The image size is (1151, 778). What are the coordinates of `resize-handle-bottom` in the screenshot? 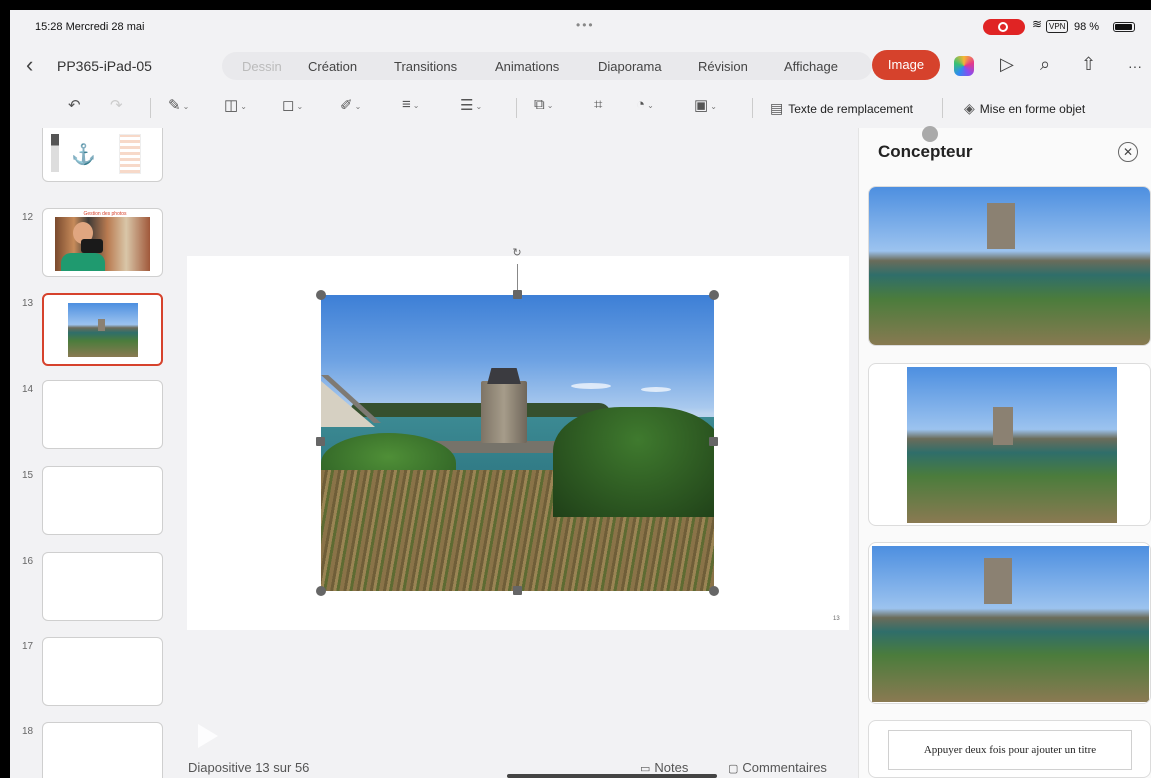 It's located at (517, 590).